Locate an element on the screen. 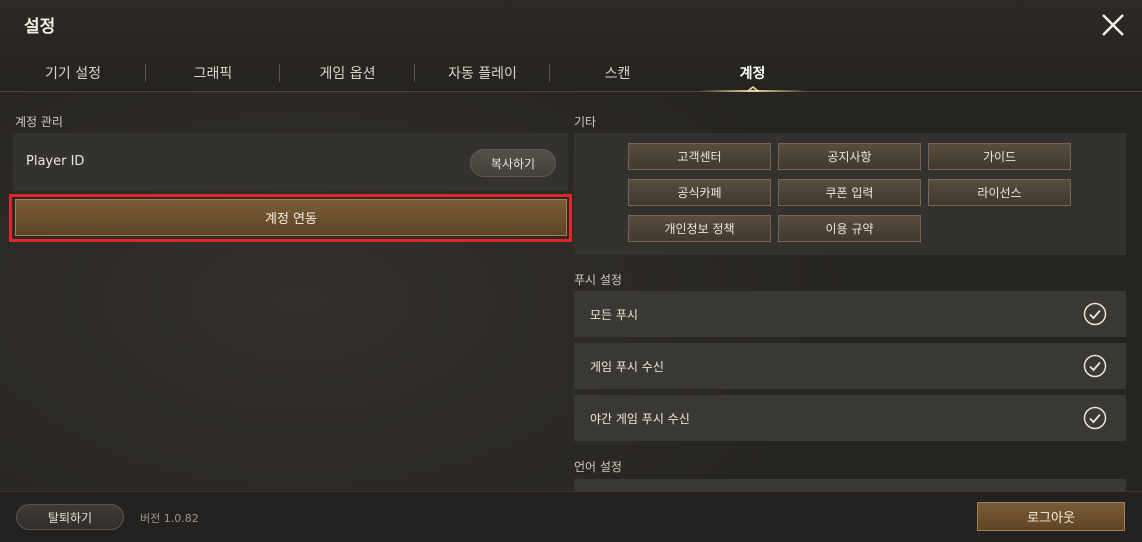 This screenshot has width=1142, height=542. language-section-label: 언어 설정 is located at coordinates (598, 467).